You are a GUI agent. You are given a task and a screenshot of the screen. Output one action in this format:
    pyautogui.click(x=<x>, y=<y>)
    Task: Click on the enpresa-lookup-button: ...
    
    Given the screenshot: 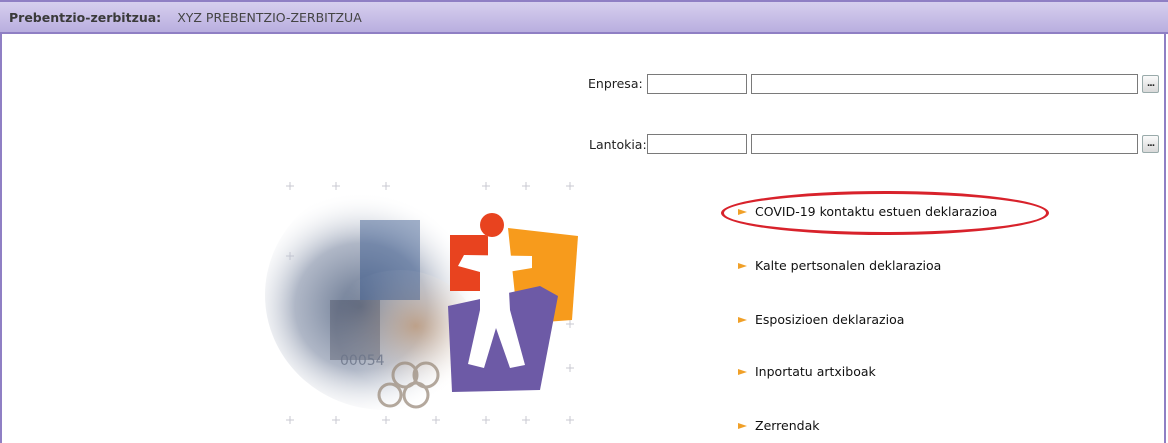 What is the action you would take?
    pyautogui.click(x=1150, y=84)
    